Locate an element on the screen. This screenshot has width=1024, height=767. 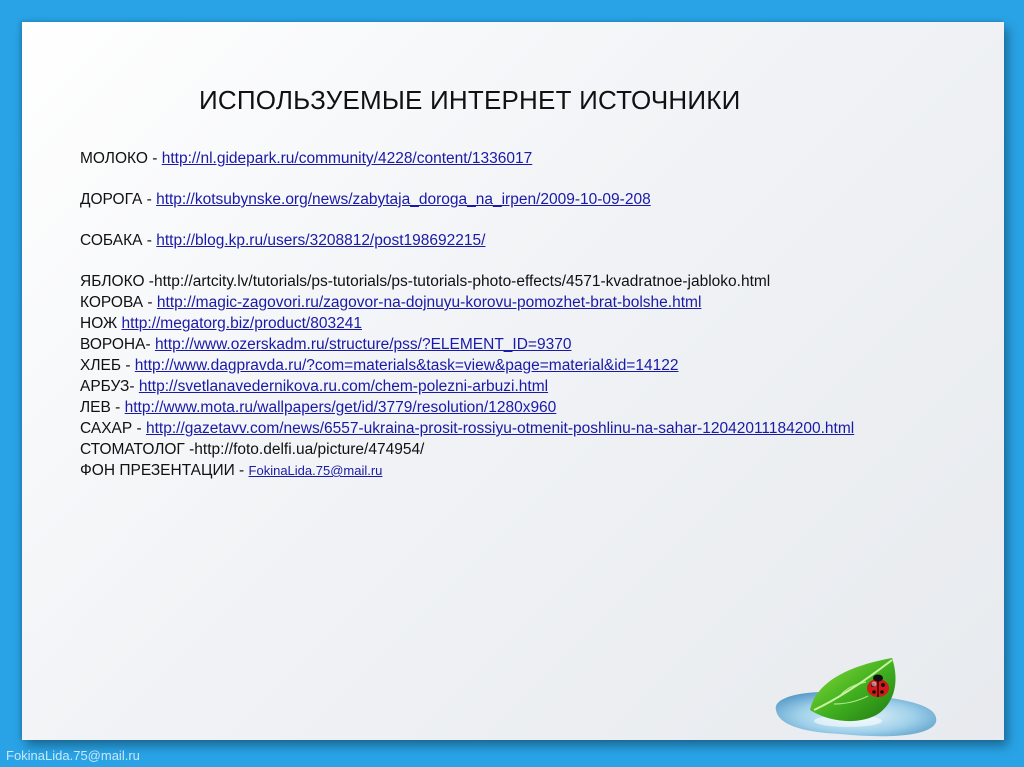
source-label: ВОРОНА- is located at coordinates (117, 344).